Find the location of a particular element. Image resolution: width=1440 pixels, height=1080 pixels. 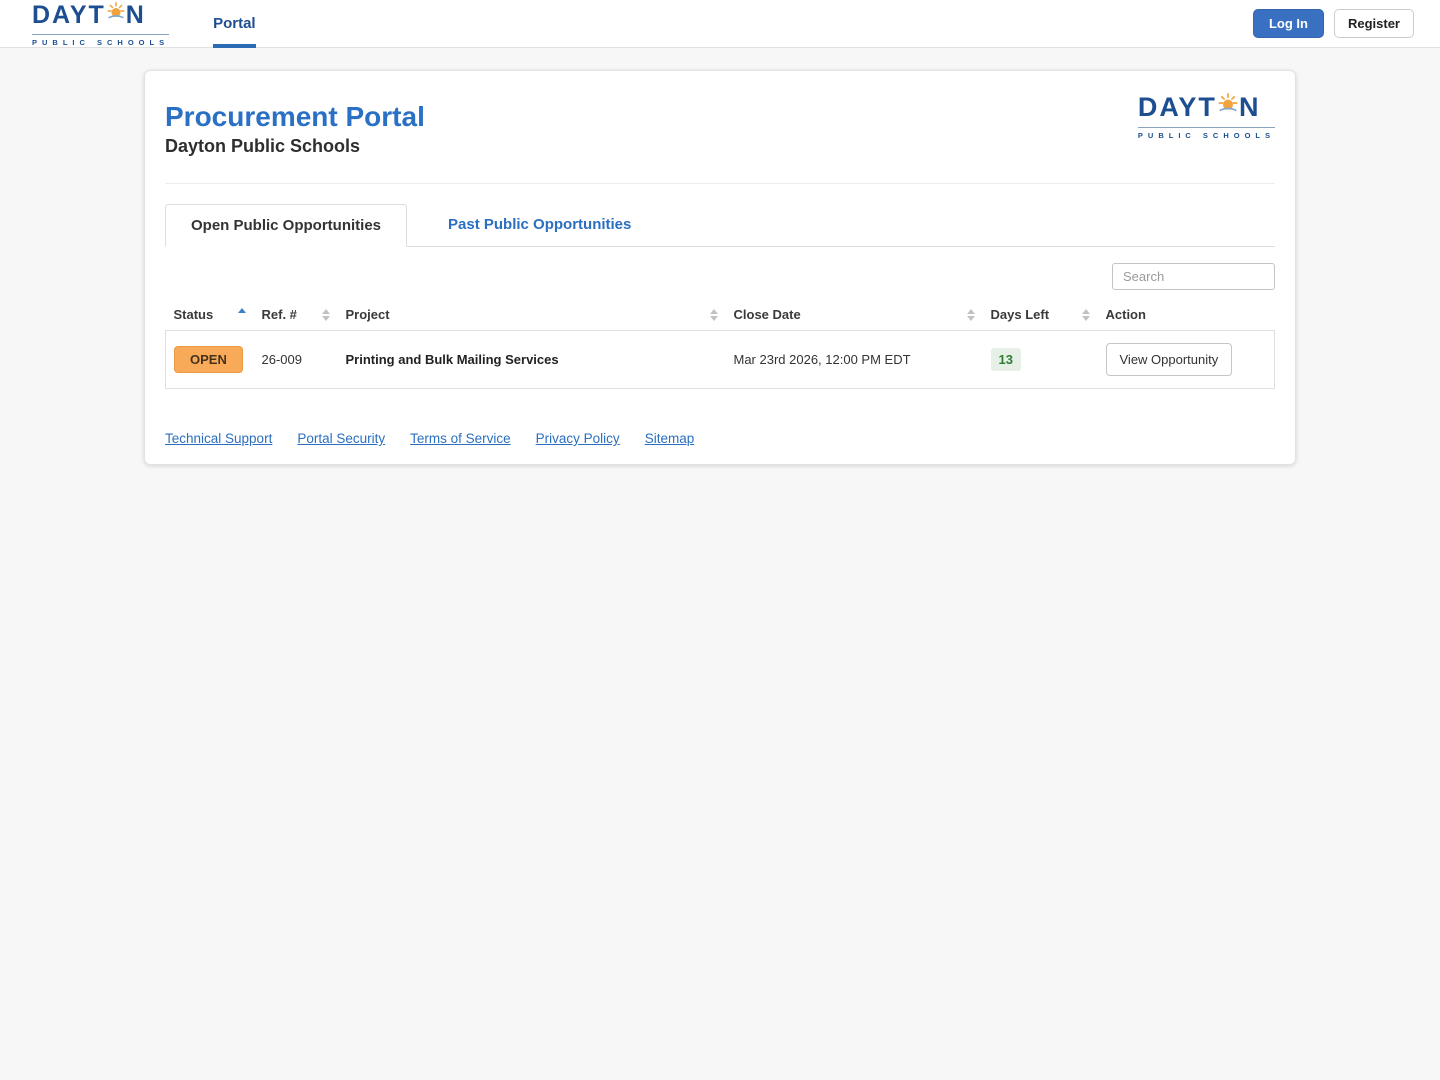

header-divider is located at coordinates (720, 183).